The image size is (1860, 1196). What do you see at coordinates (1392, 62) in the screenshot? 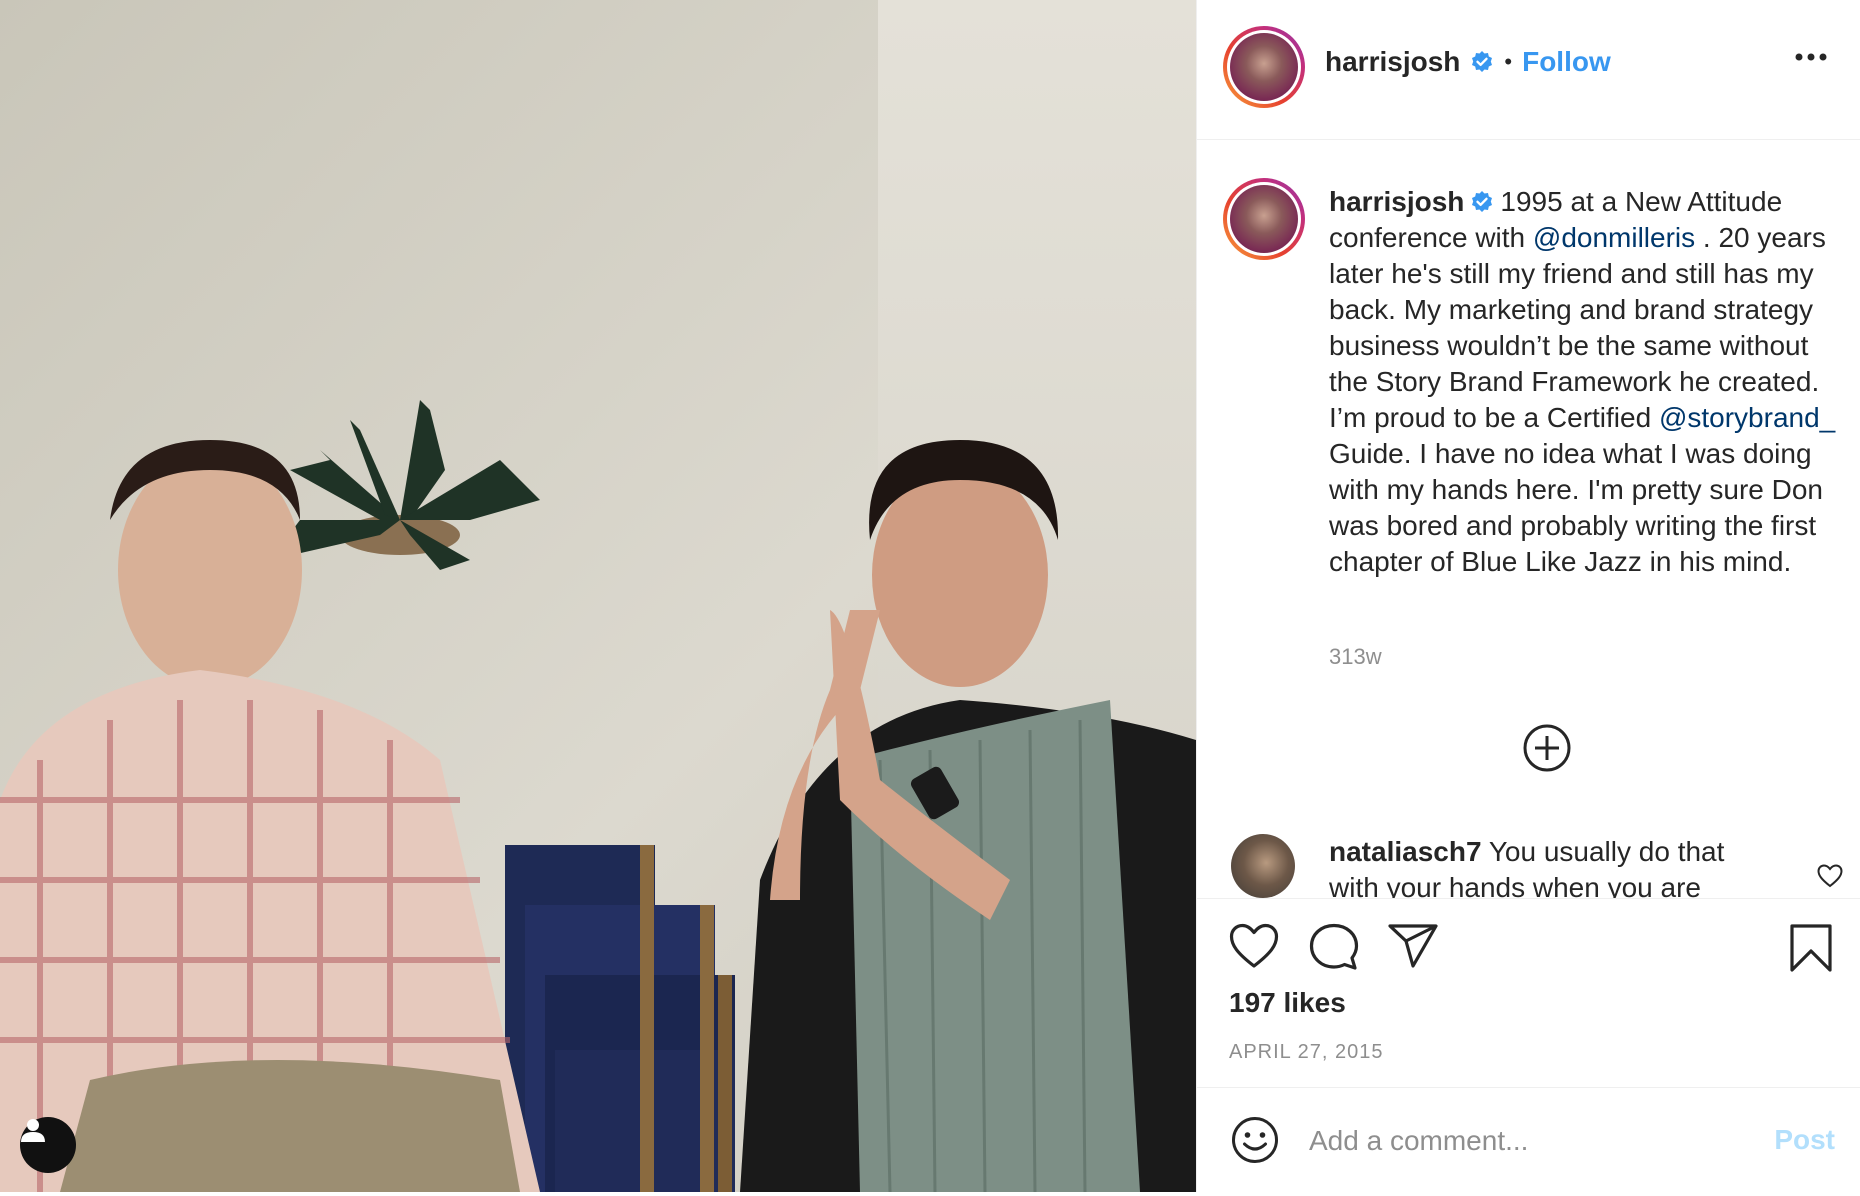
I see `author-username: harrisjosh` at bounding box center [1392, 62].